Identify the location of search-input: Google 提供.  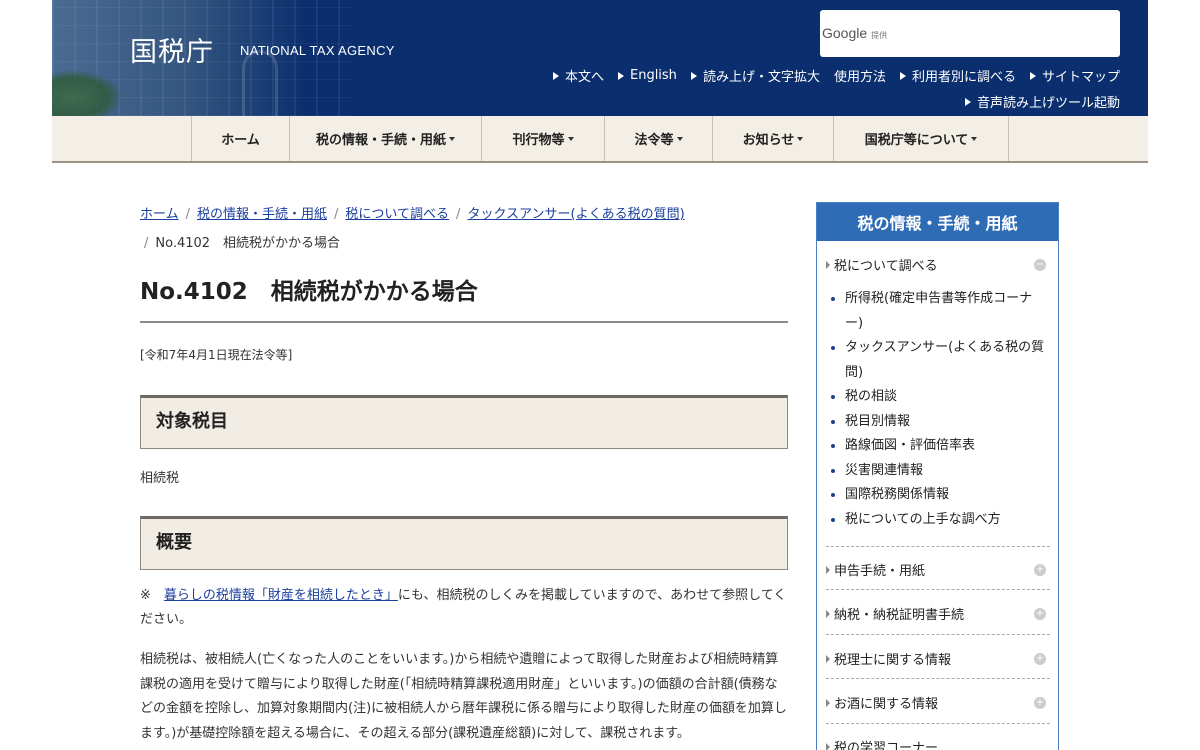
(970, 33).